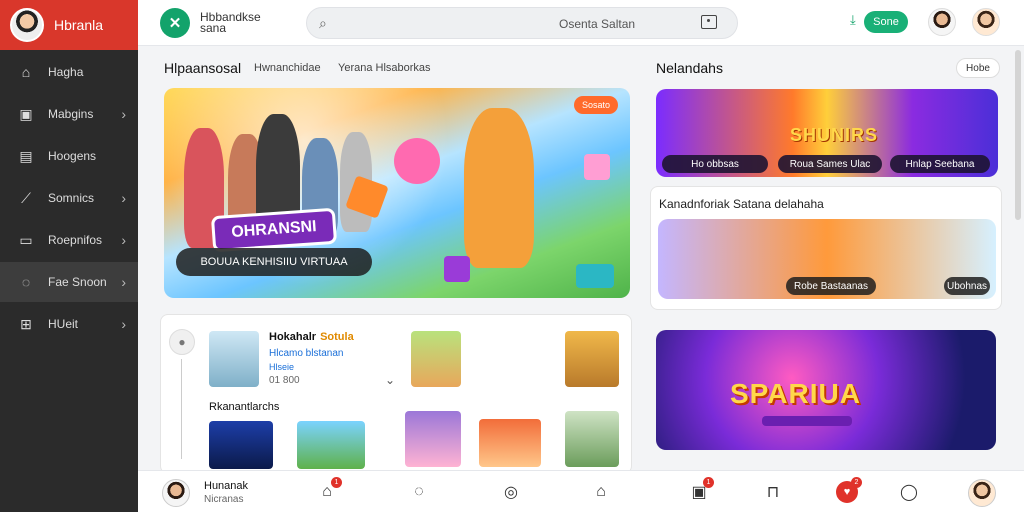 The width and height of the screenshot is (1024, 512). I want to click on grid-icon: ⊞, so click(26, 323).